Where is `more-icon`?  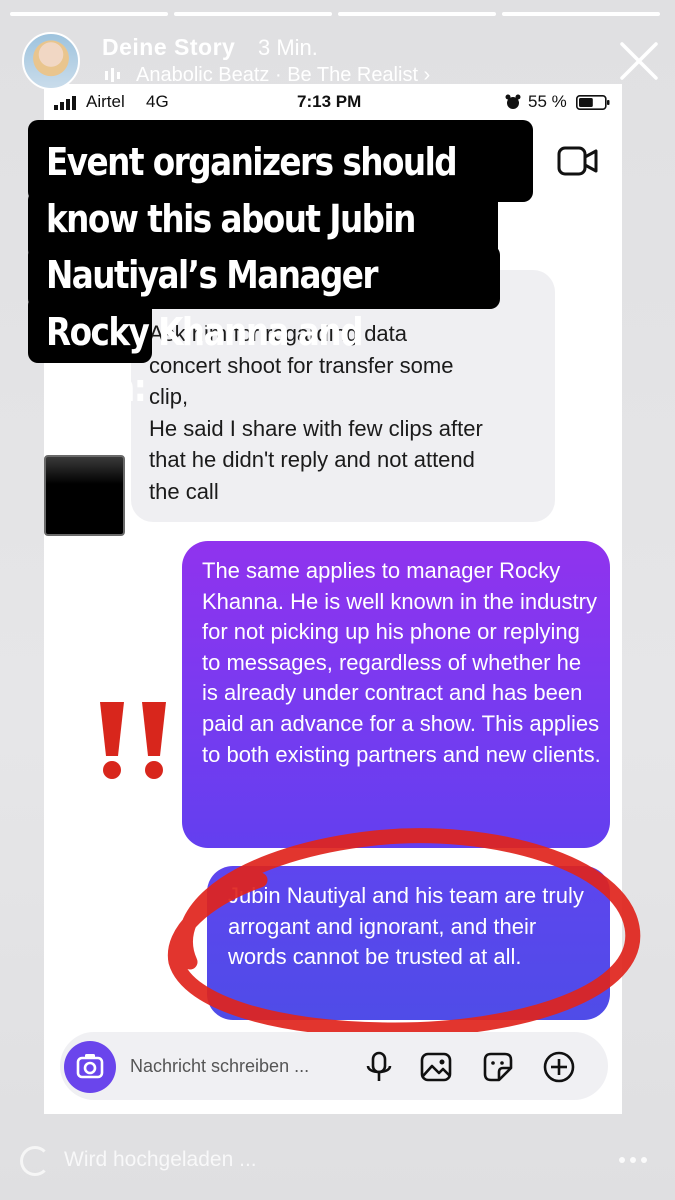 more-icon is located at coordinates (633, 1160).